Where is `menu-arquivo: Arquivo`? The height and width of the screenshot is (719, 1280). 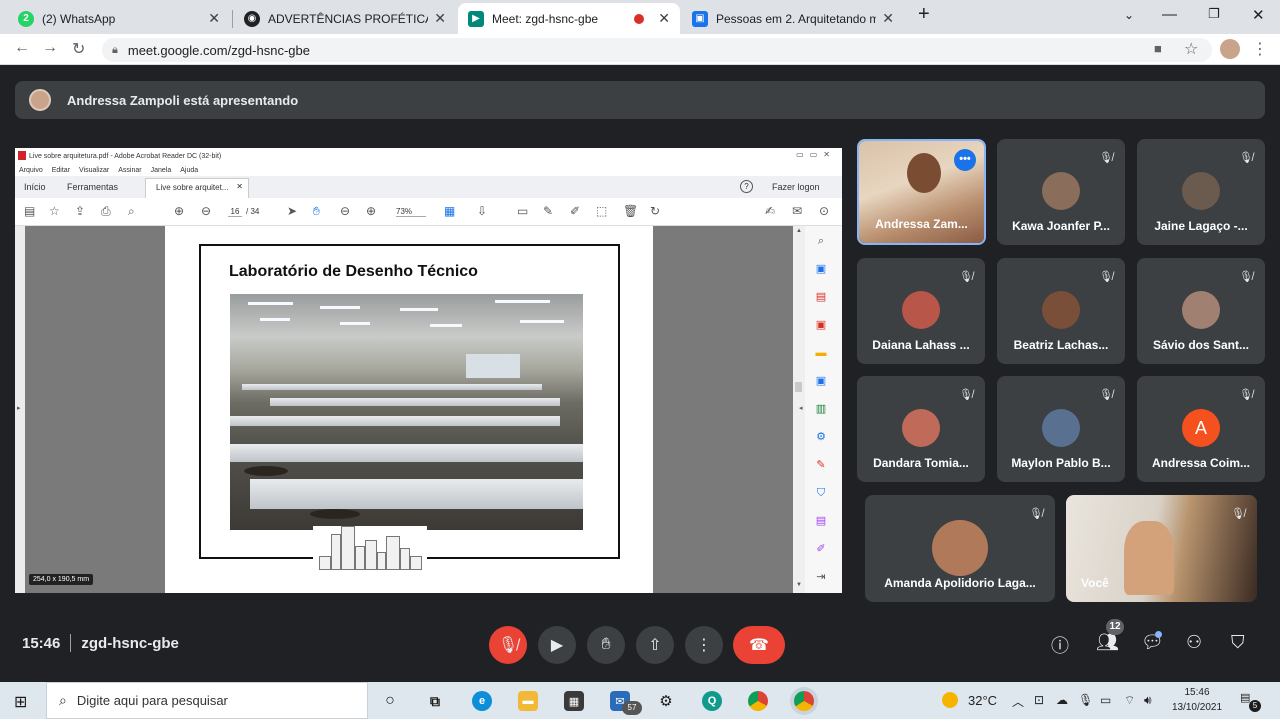 menu-arquivo: Arquivo is located at coordinates (31, 170).